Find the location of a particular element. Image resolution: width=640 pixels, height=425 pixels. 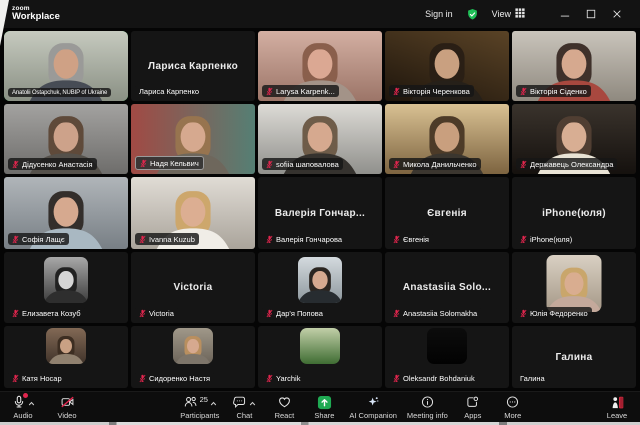

toolbar-react-button: React is located at coordinates (284, 407).